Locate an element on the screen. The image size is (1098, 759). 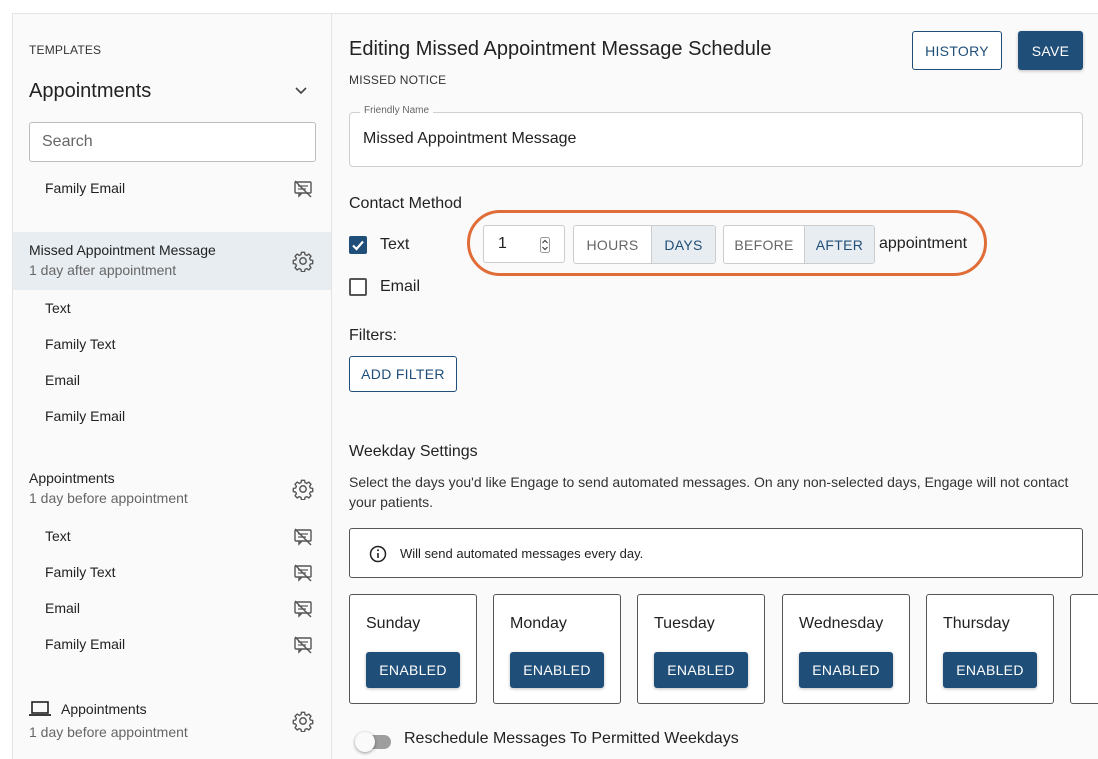
day-card-wednesday: Wednesday ENABLED is located at coordinates (846, 649).